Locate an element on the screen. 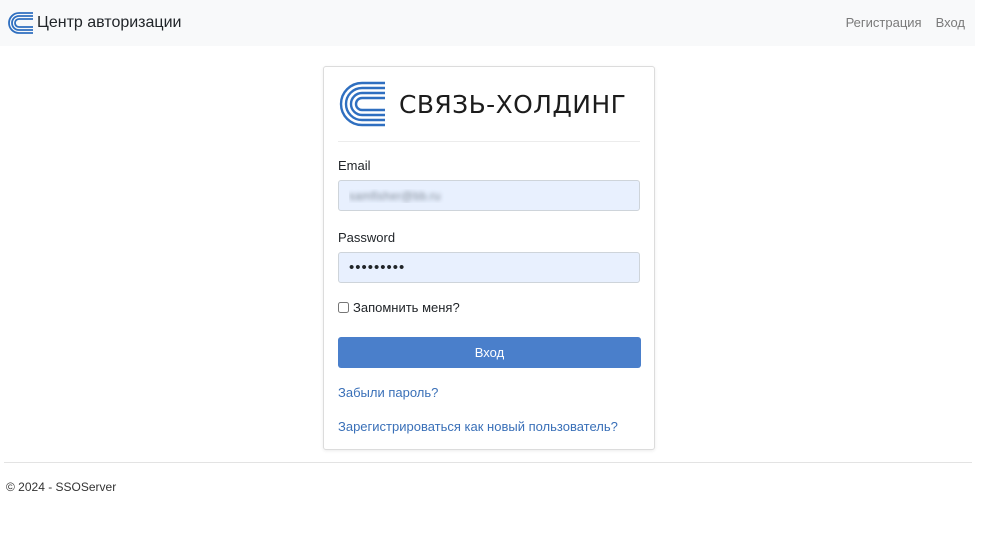 The height and width of the screenshot is (533, 1008). footer-copyright: © 2024 - SSOServer is located at coordinates (61, 487).